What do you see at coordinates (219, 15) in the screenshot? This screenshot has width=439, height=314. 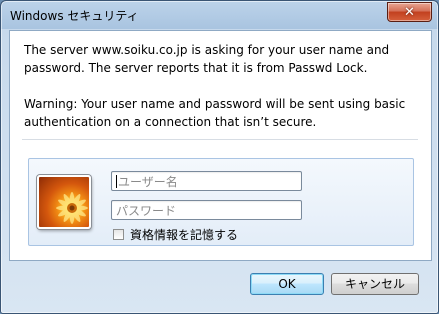 I see `title-bar: Windows セキュリティ ✕` at bounding box center [219, 15].